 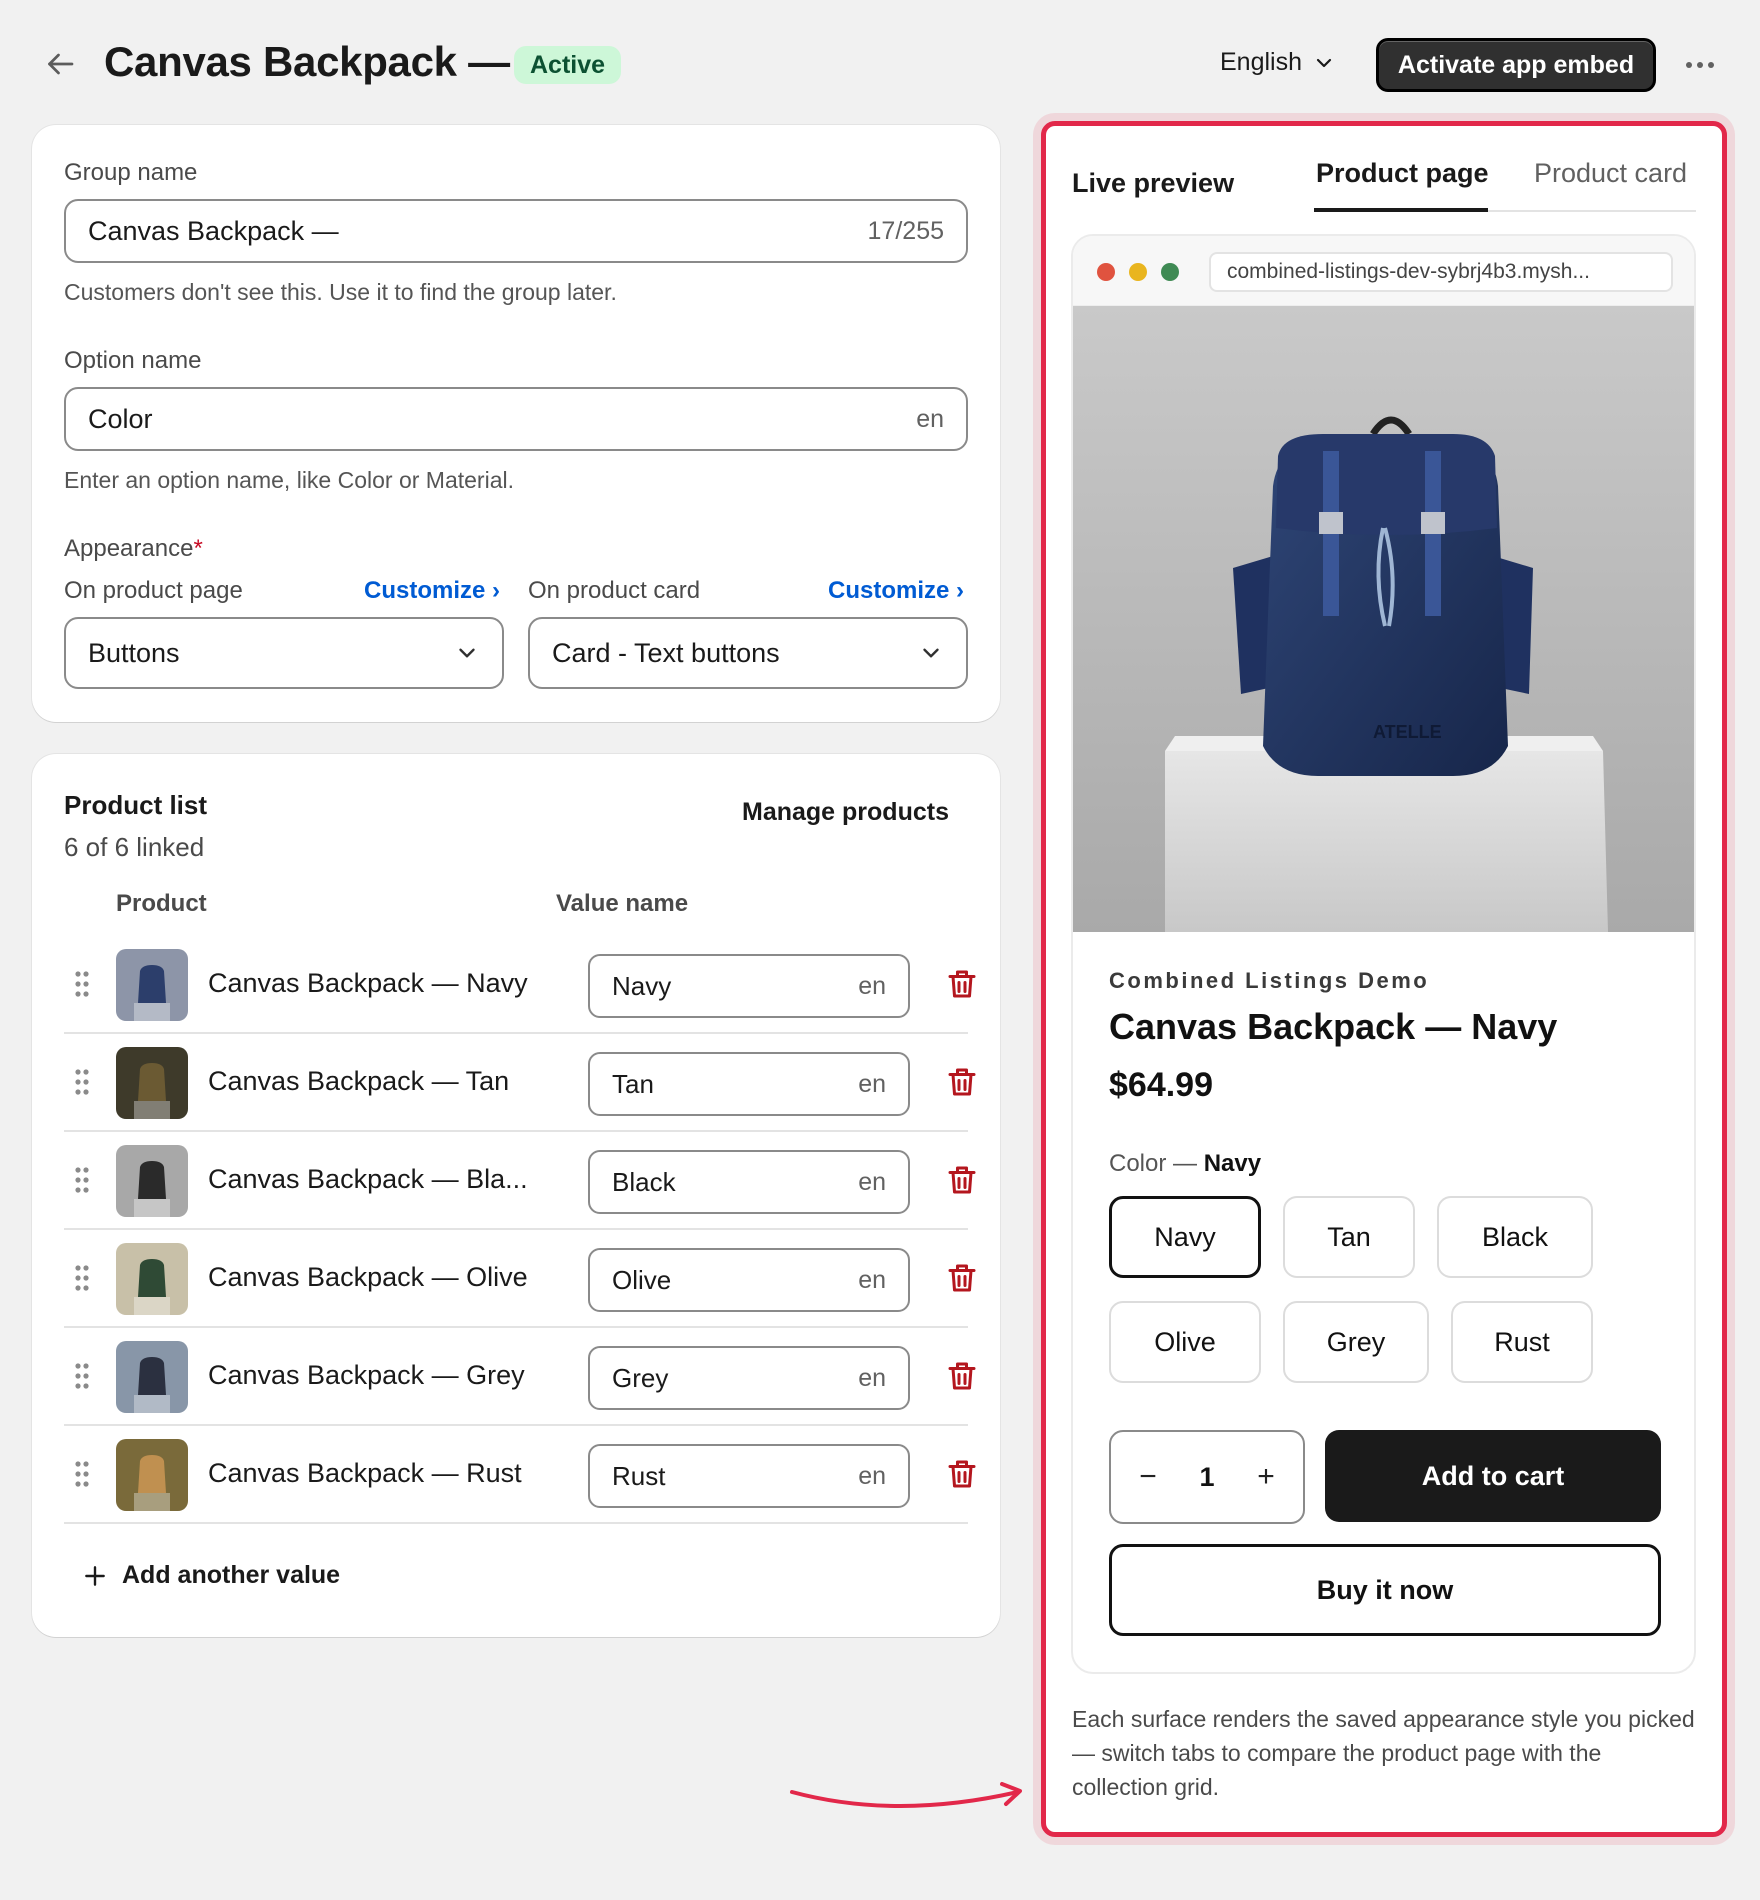 I want to click on value-name-input: Grey en, so click(x=749, y=1378).